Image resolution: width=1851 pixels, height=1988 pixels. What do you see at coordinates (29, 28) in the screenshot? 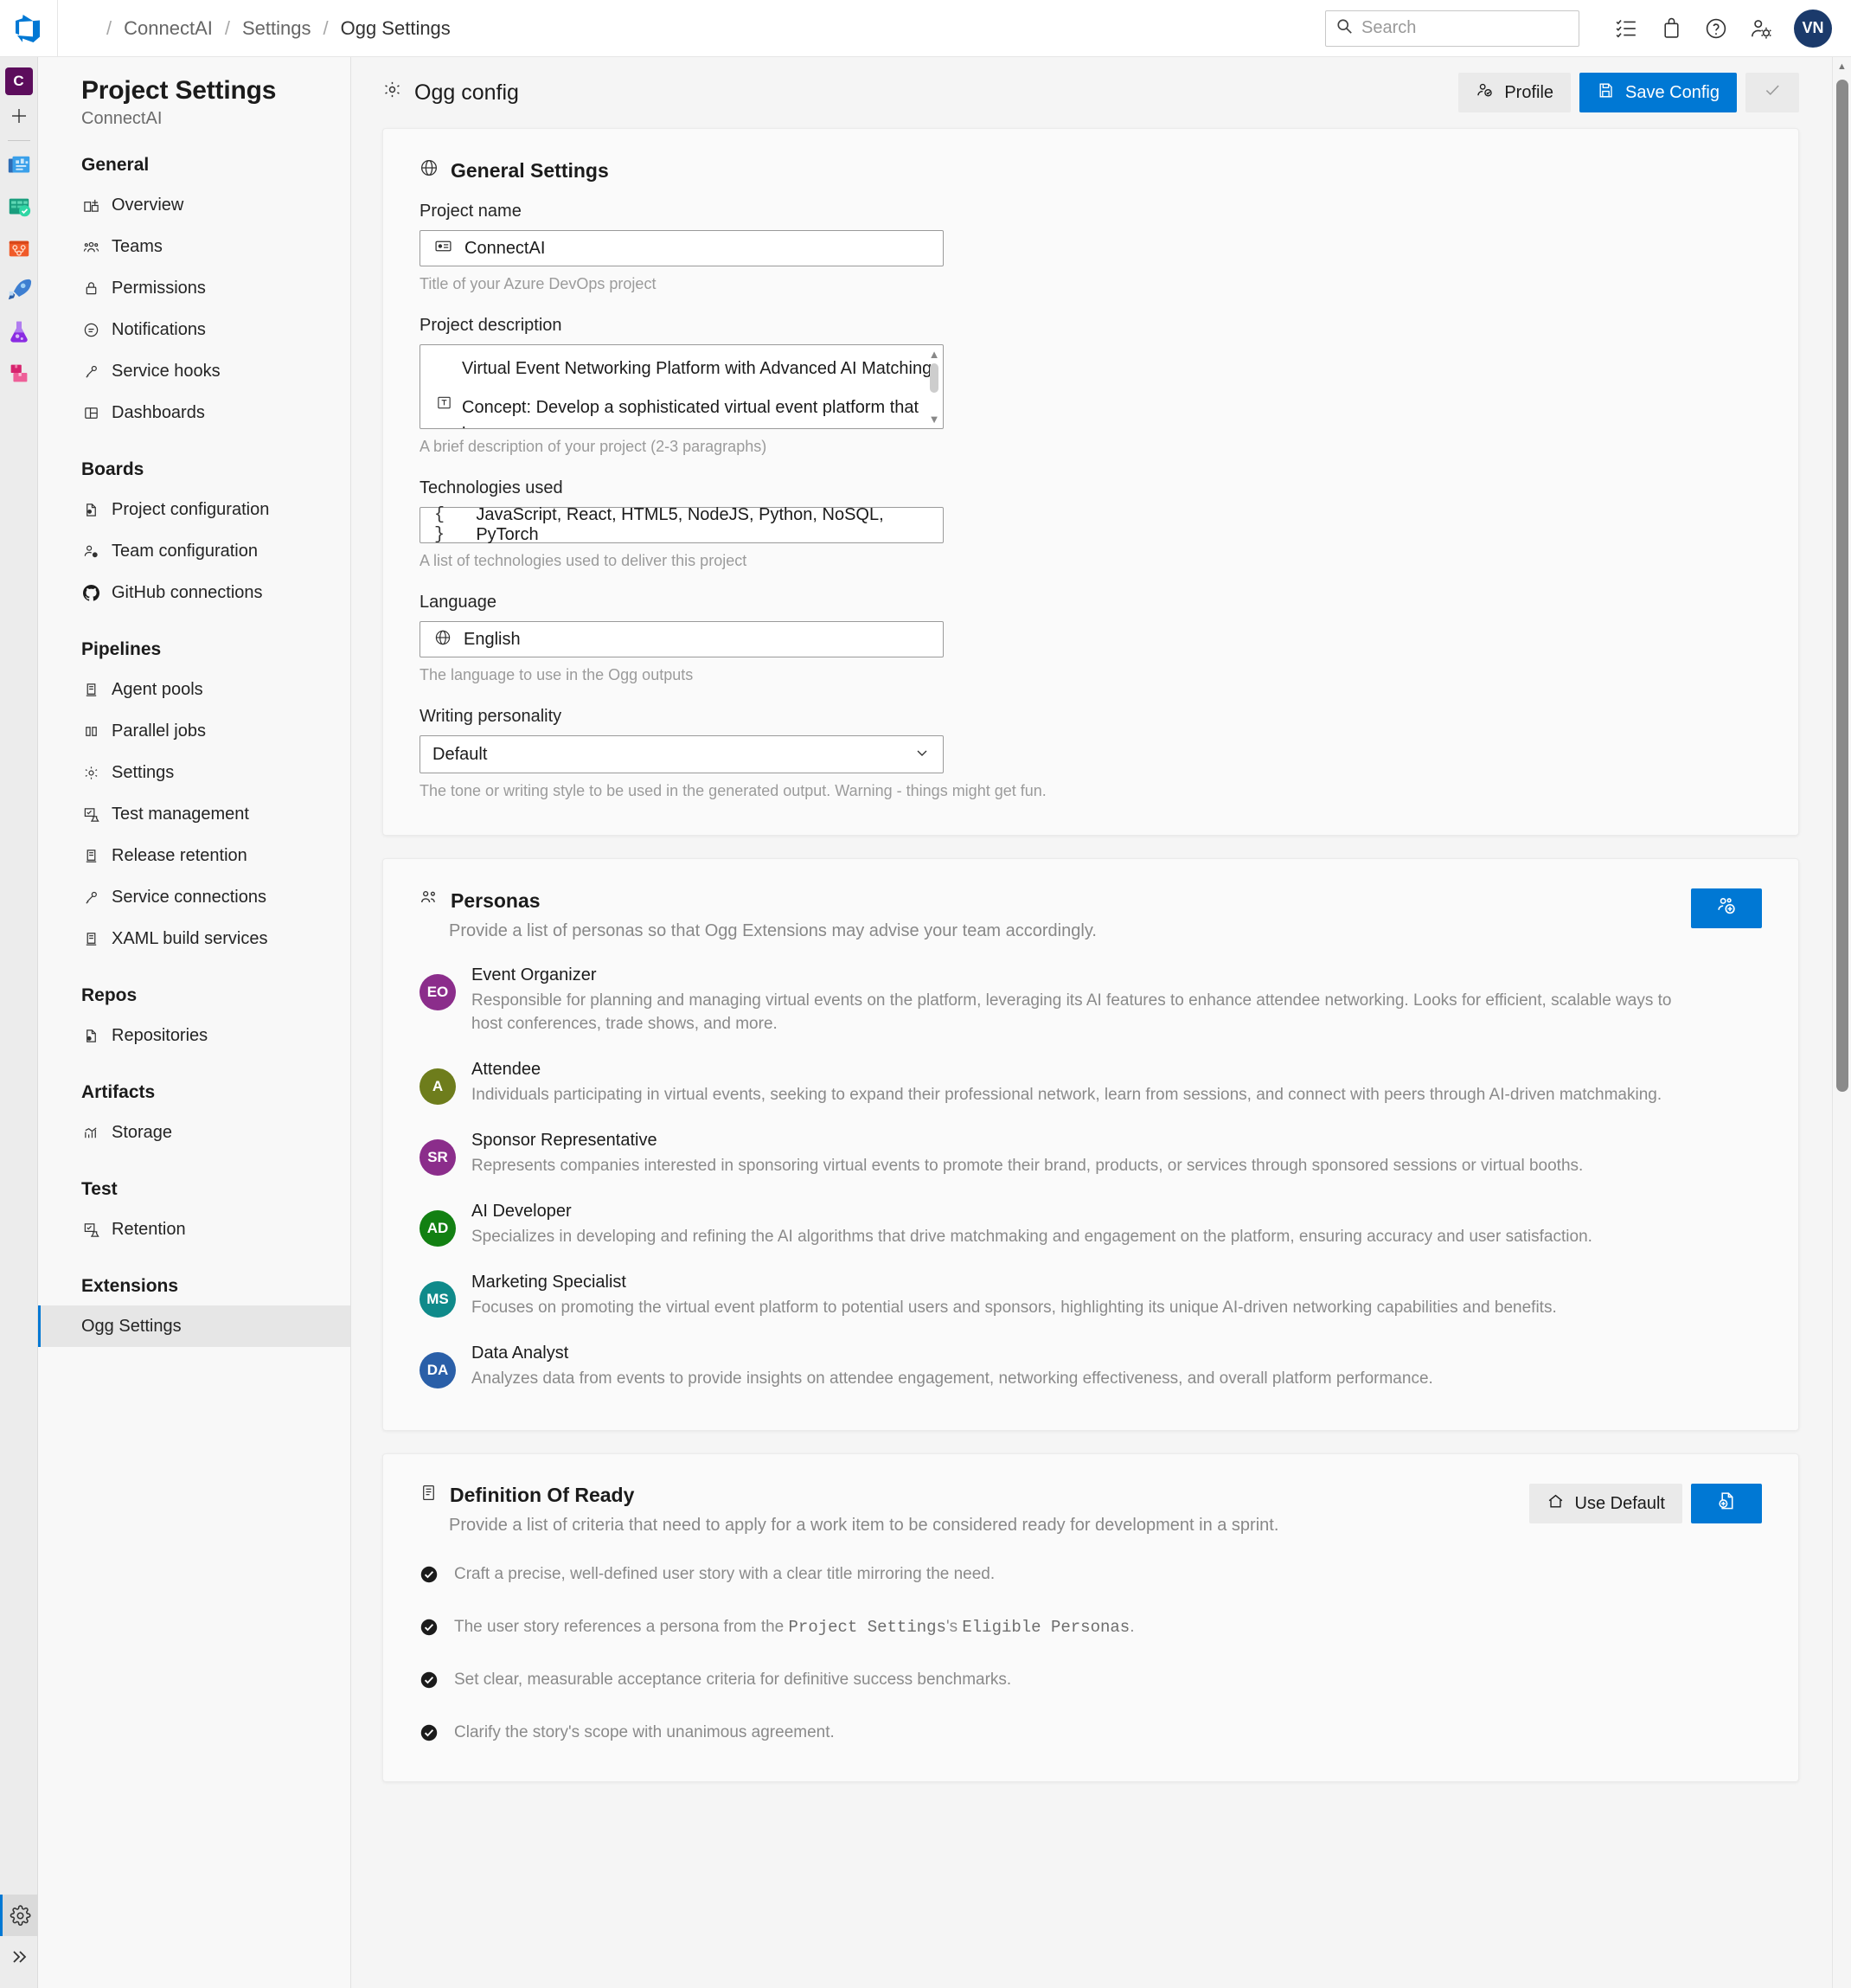
I see `azure-devops-logo` at bounding box center [29, 28].